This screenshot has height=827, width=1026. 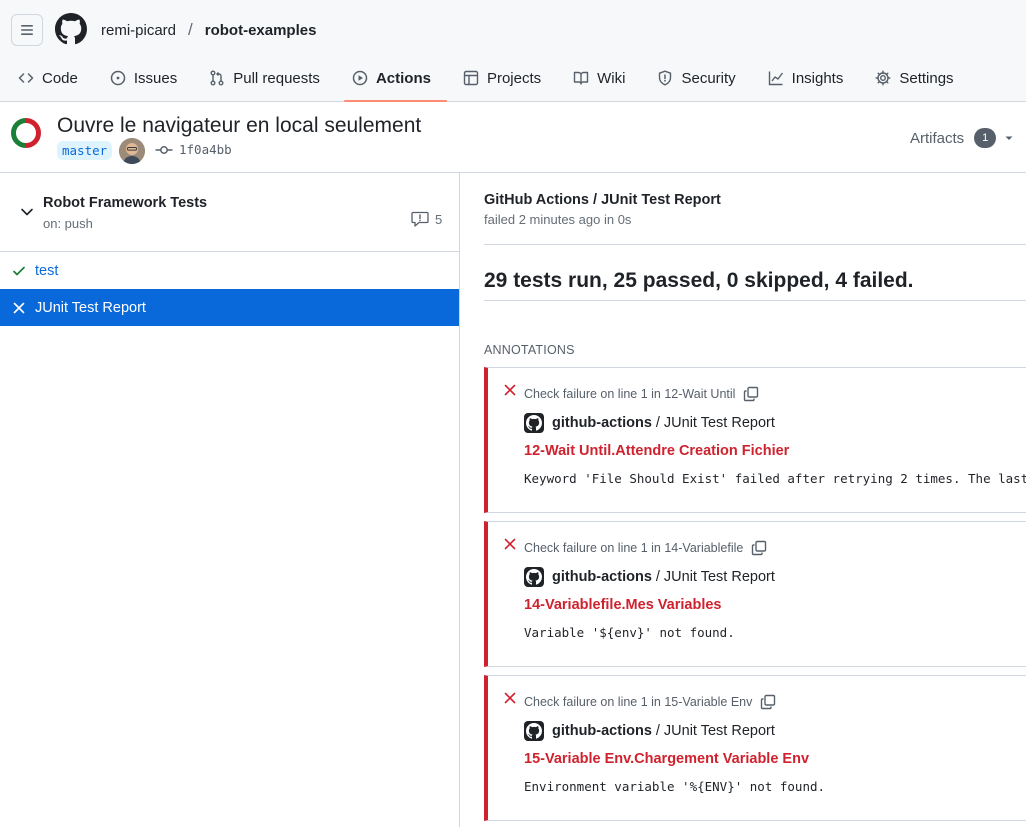 I want to click on commit-icon, so click(x=164, y=150).